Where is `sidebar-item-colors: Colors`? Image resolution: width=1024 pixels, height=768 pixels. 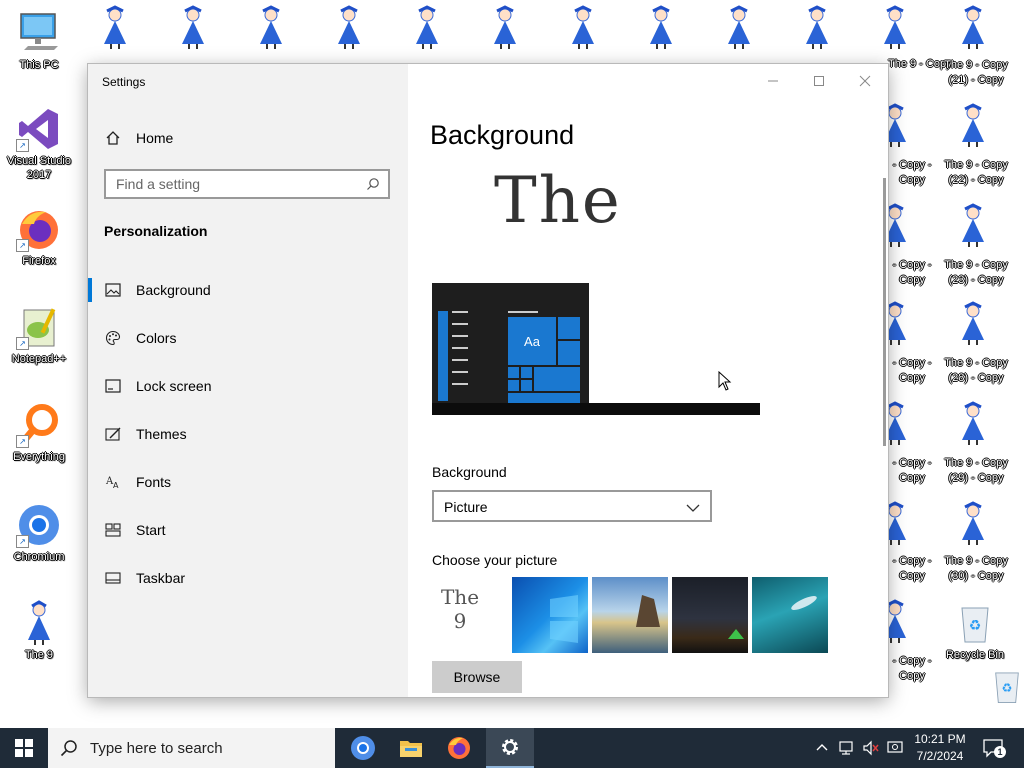 sidebar-item-colors: Colors is located at coordinates (248, 338).